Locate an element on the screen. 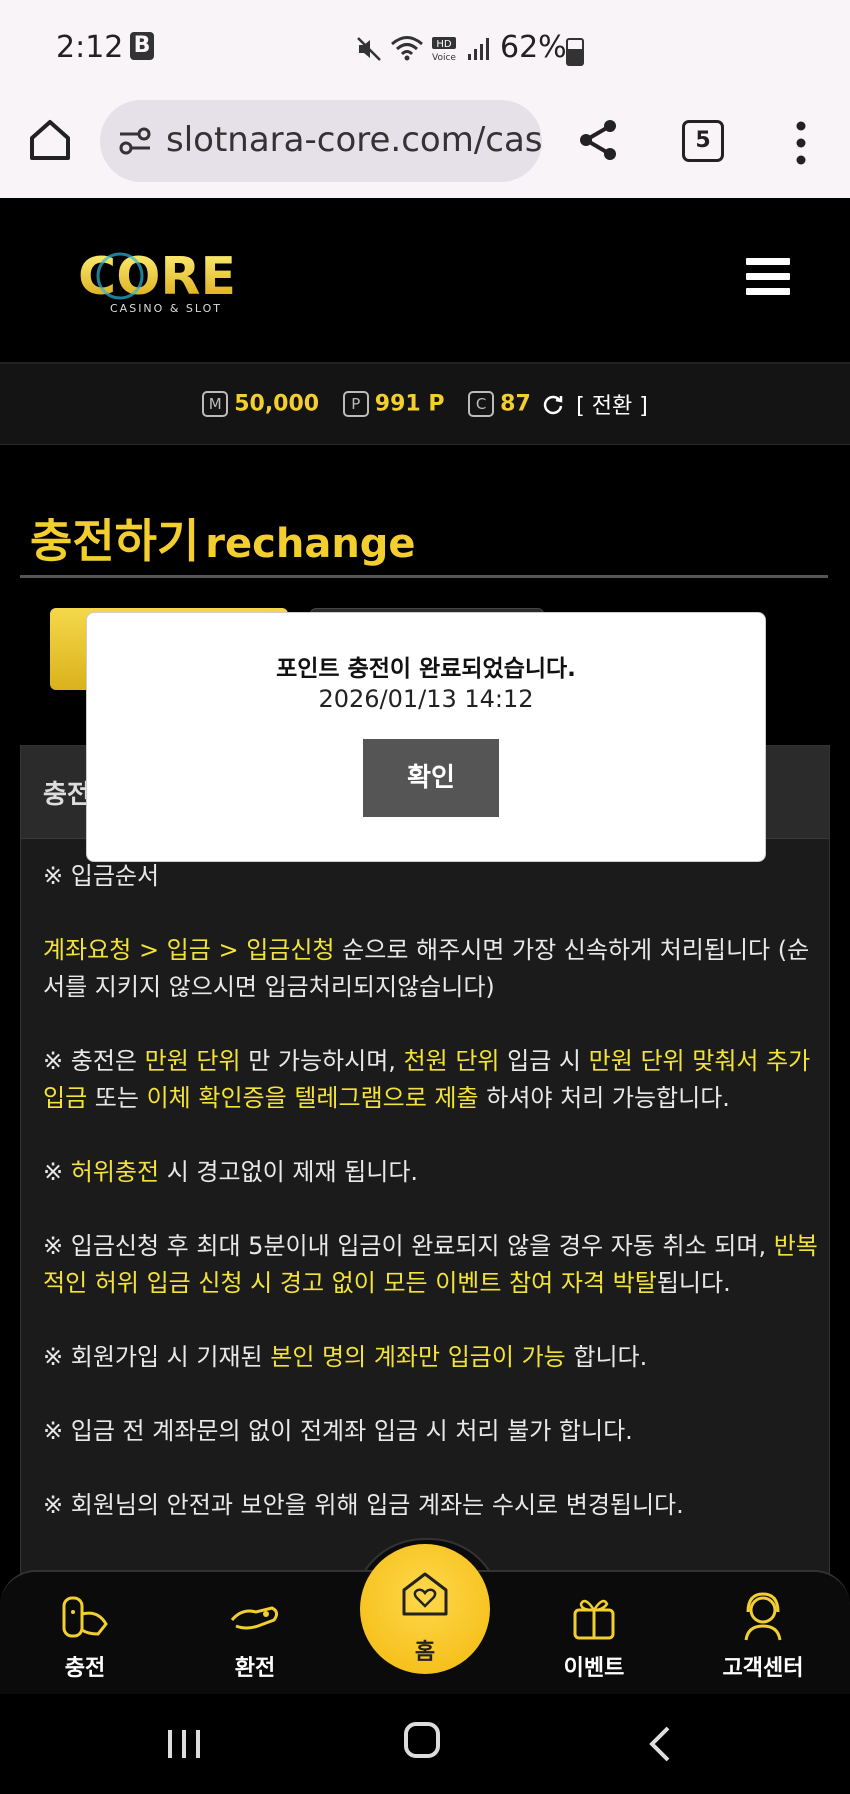 This screenshot has width=850, height=1794. money-balance: M 50,000 is located at coordinates (260, 404).